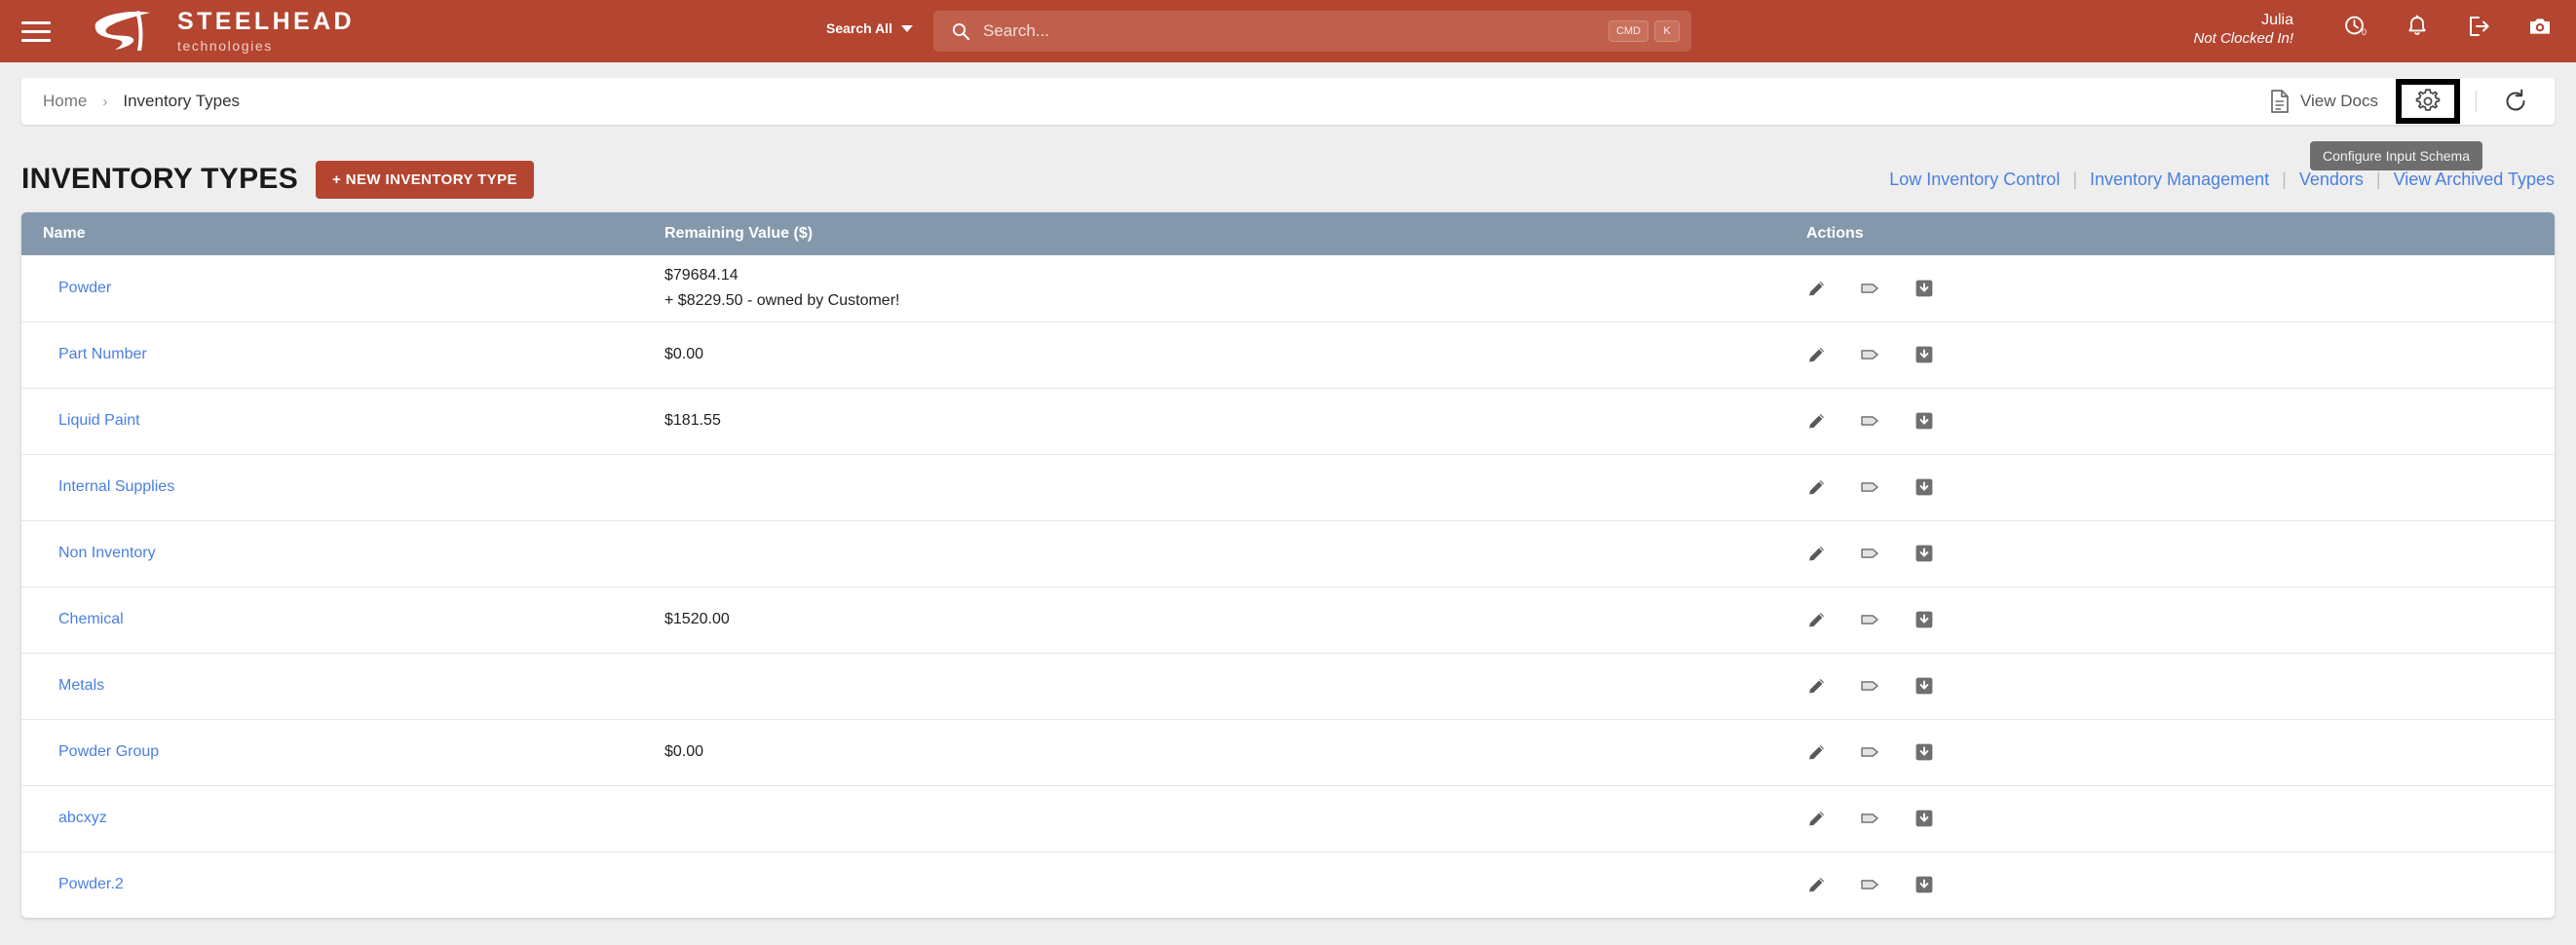  I want to click on global-search-box: Search... CMD K, so click(1312, 31).